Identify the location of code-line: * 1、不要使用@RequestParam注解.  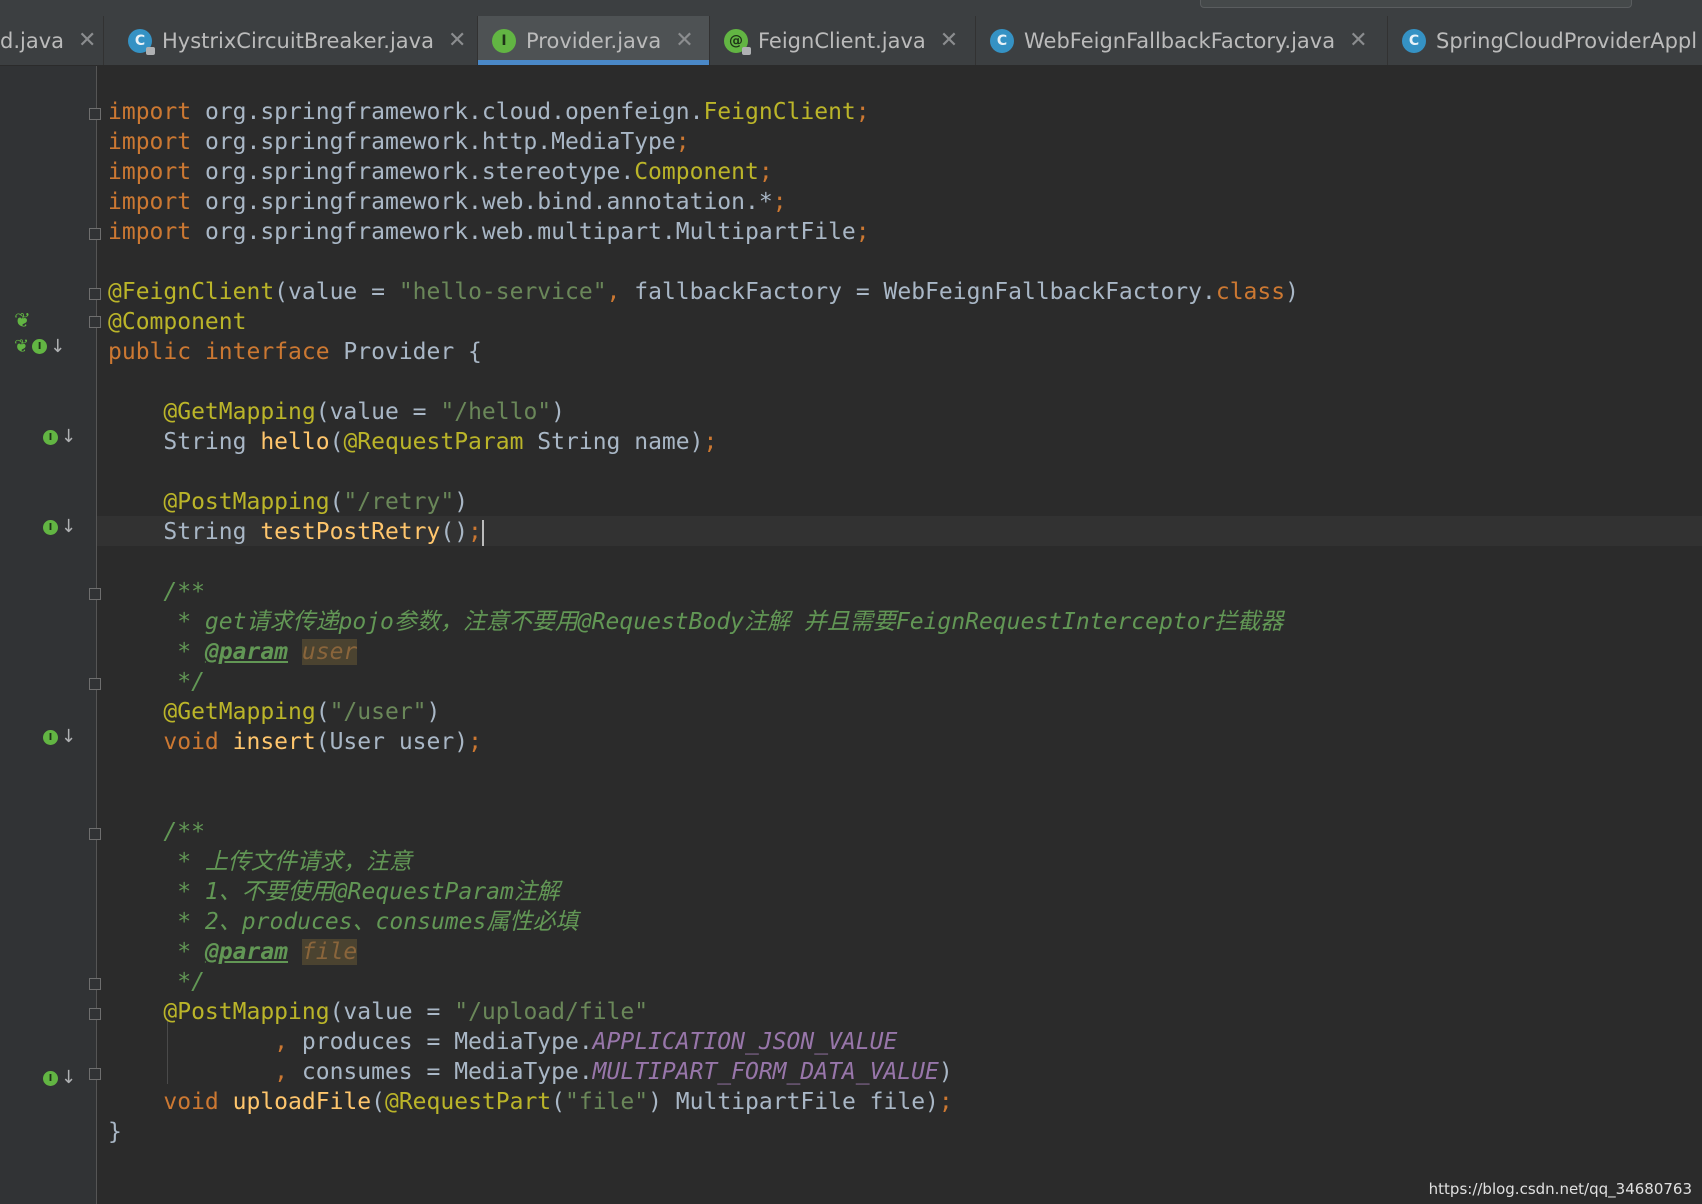
(334, 892).